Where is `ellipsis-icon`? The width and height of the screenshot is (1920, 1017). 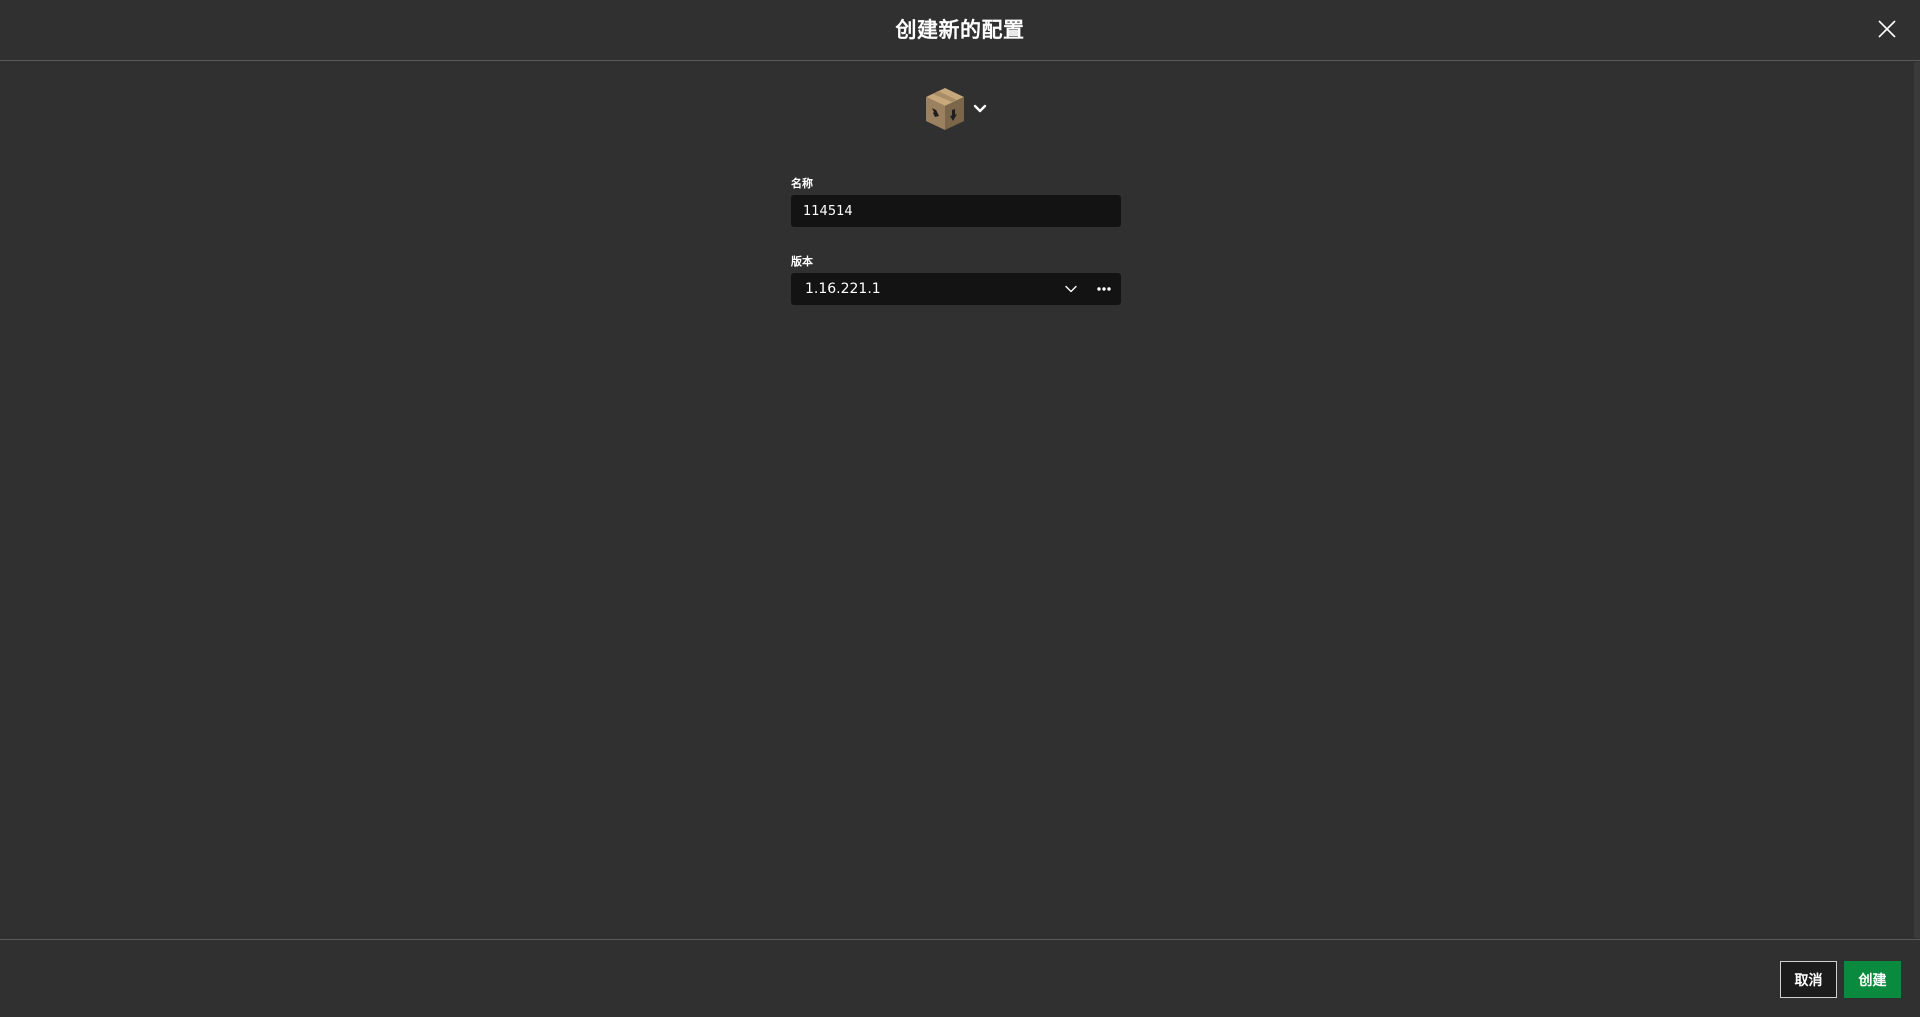
ellipsis-icon is located at coordinates (1104, 289).